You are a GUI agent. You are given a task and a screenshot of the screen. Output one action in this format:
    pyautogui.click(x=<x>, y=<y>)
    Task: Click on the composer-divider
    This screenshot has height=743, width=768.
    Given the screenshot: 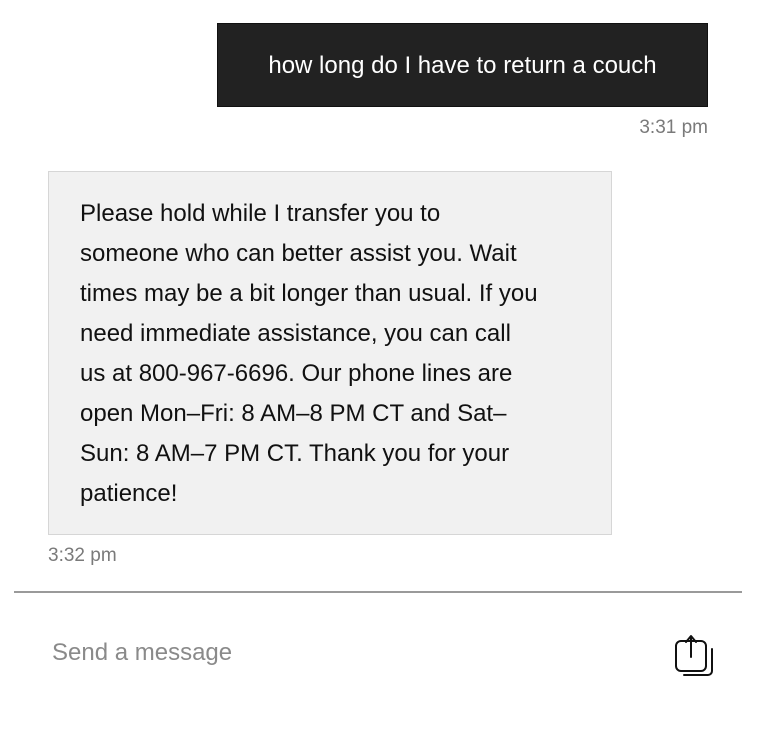 What is the action you would take?
    pyautogui.click(x=378, y=592)
    